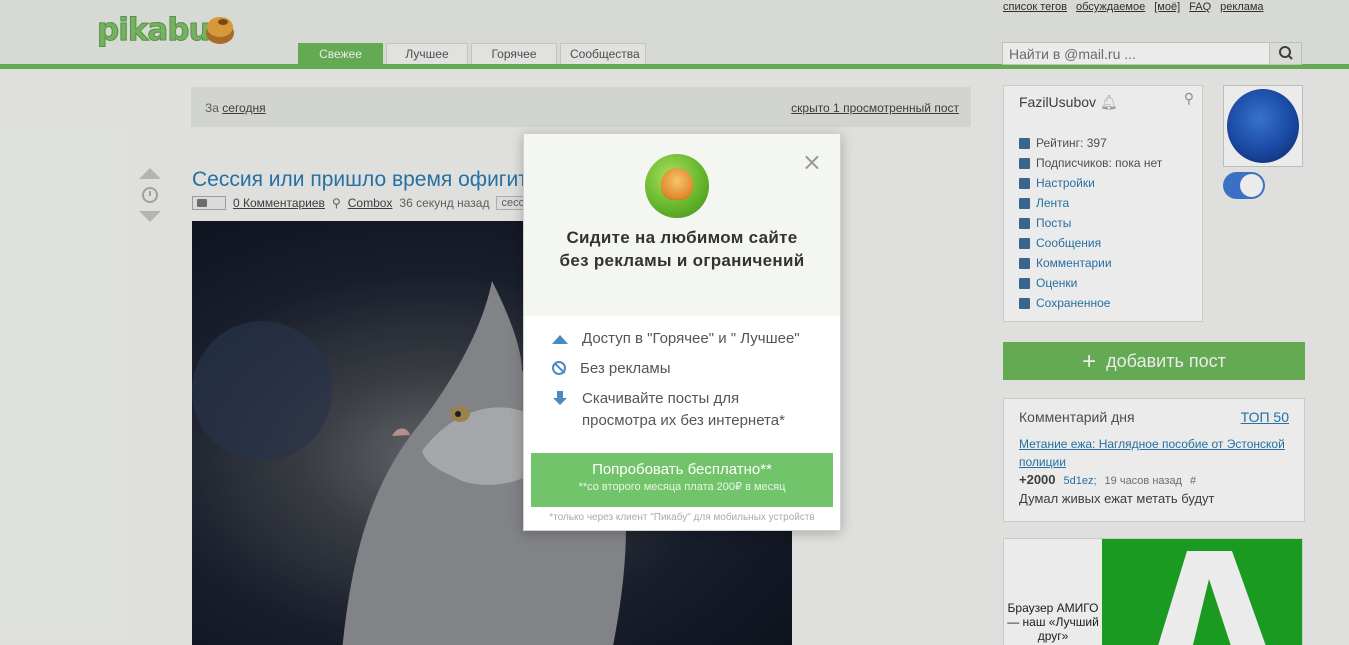 The image size is (1349, 645). Describe the element at coordinates (560, 339) in the screenshot. I see `arrow-up-icon` at that location.